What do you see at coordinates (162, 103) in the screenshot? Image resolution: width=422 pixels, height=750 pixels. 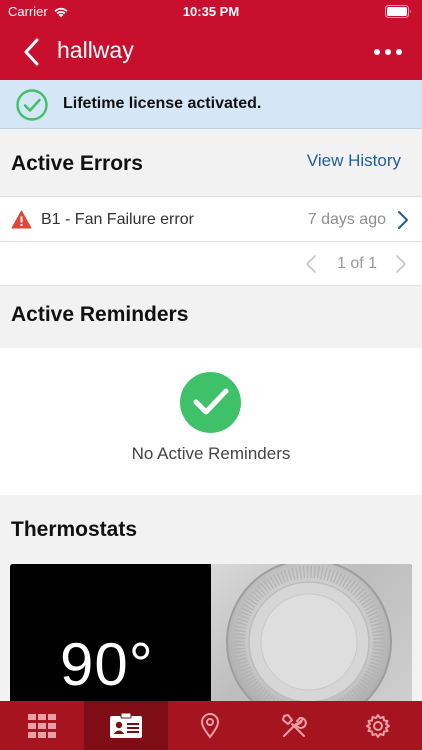 I see `license-banner-text: Lifetime license activated.` at bounding box center [162, 103].